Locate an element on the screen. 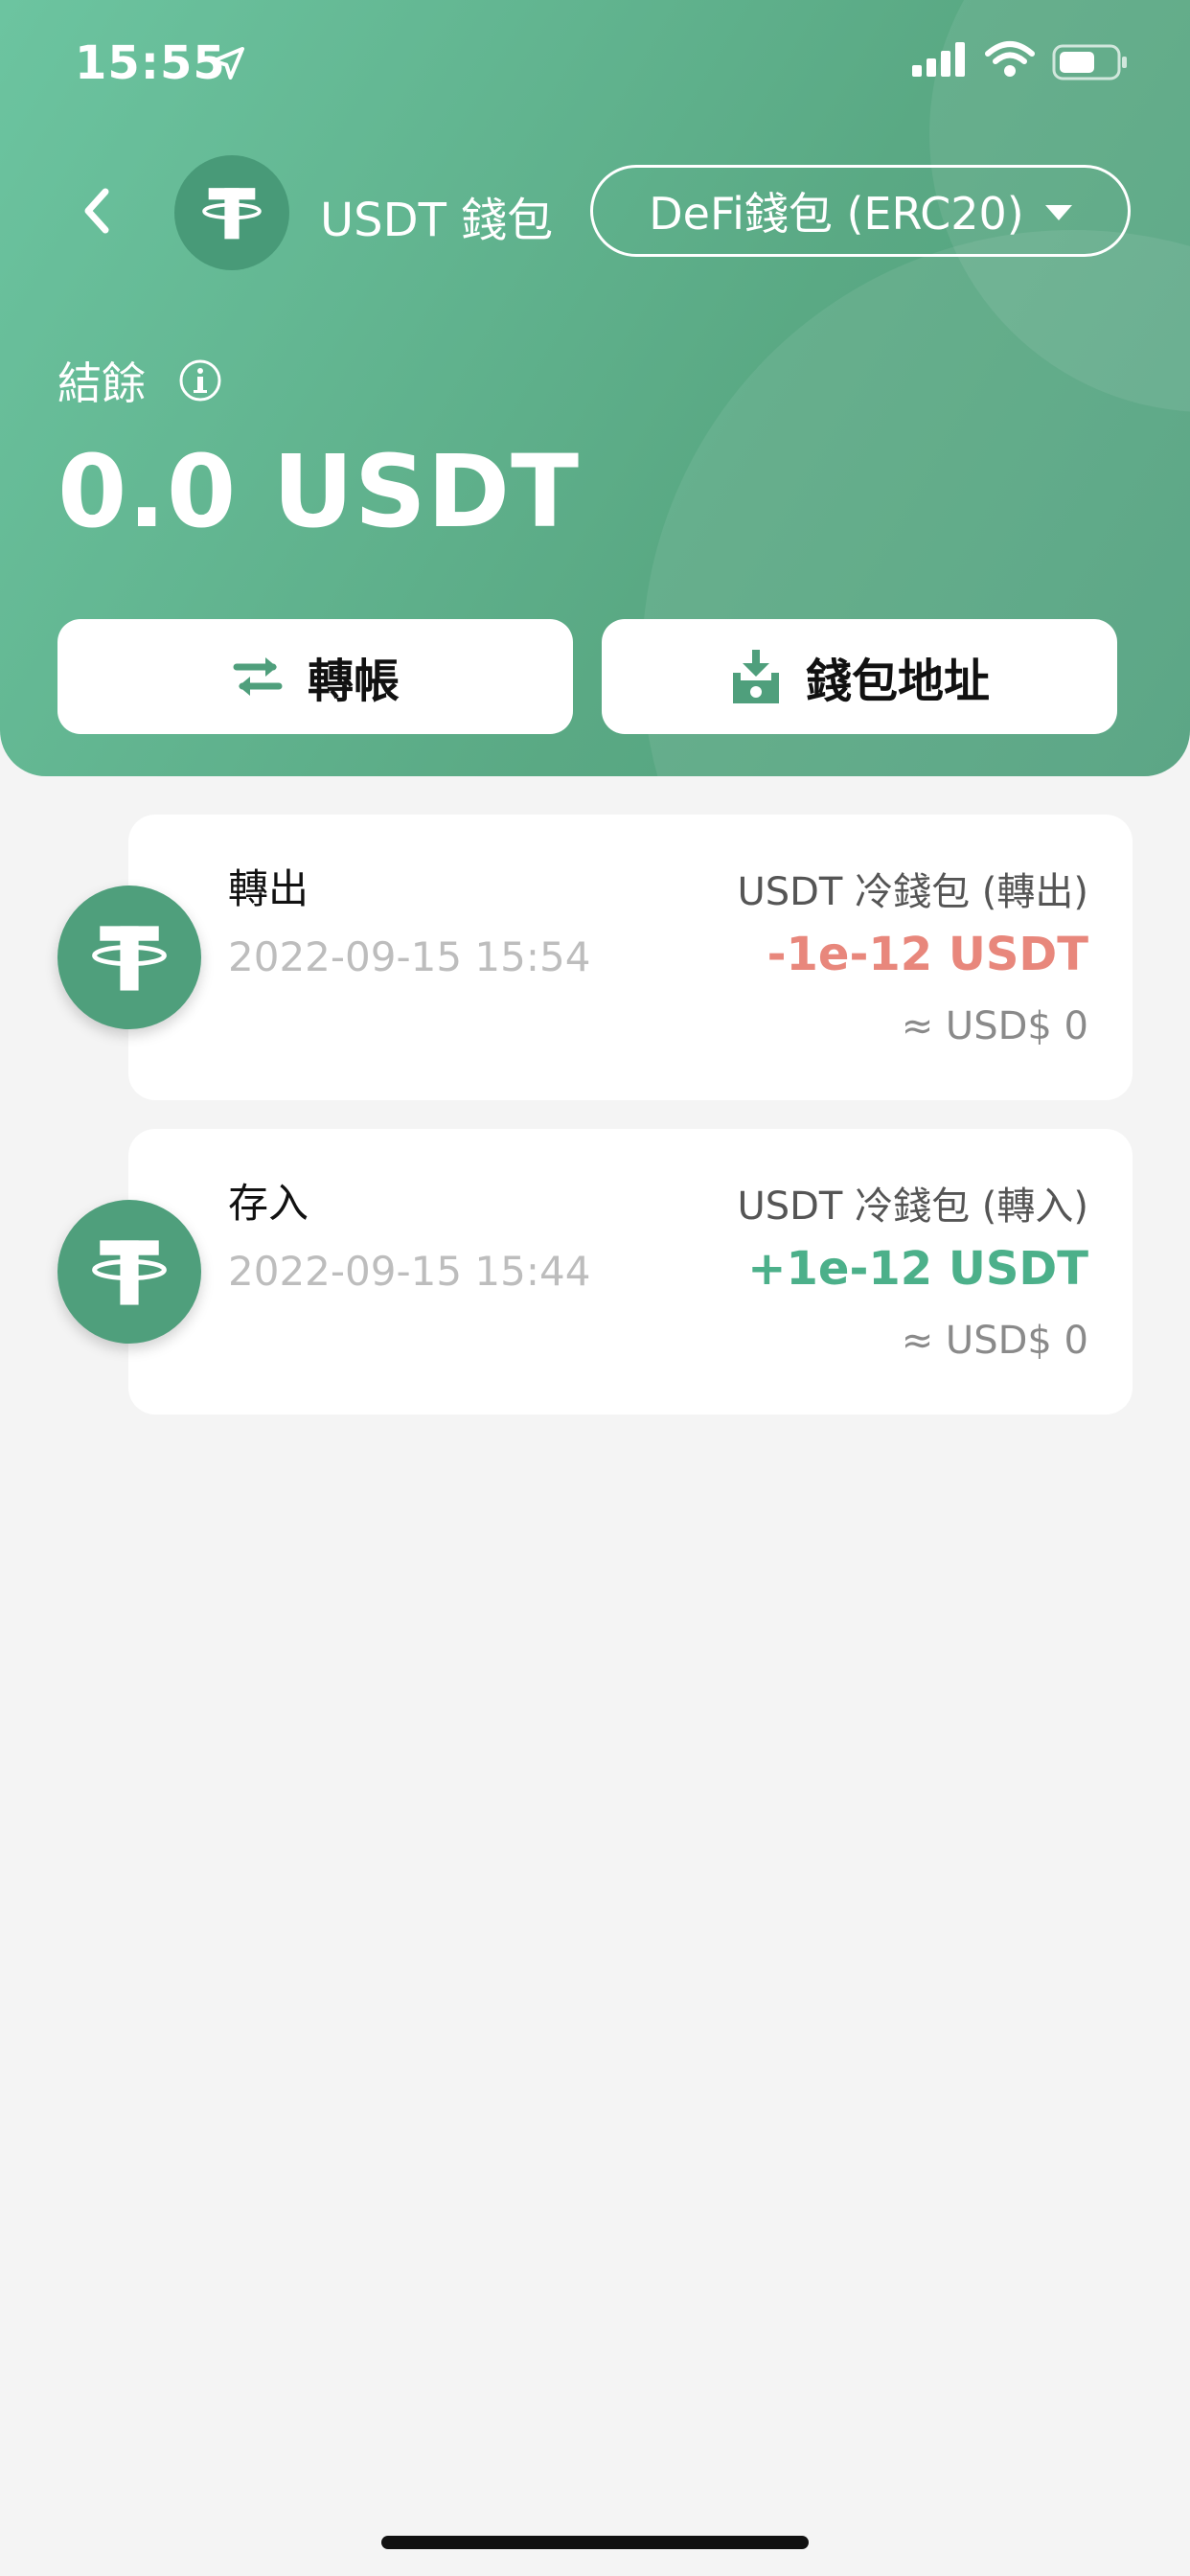 The height and width of the screenshot is (2576, 1190). chevron-left-icon is located at coordinates (97, 211).